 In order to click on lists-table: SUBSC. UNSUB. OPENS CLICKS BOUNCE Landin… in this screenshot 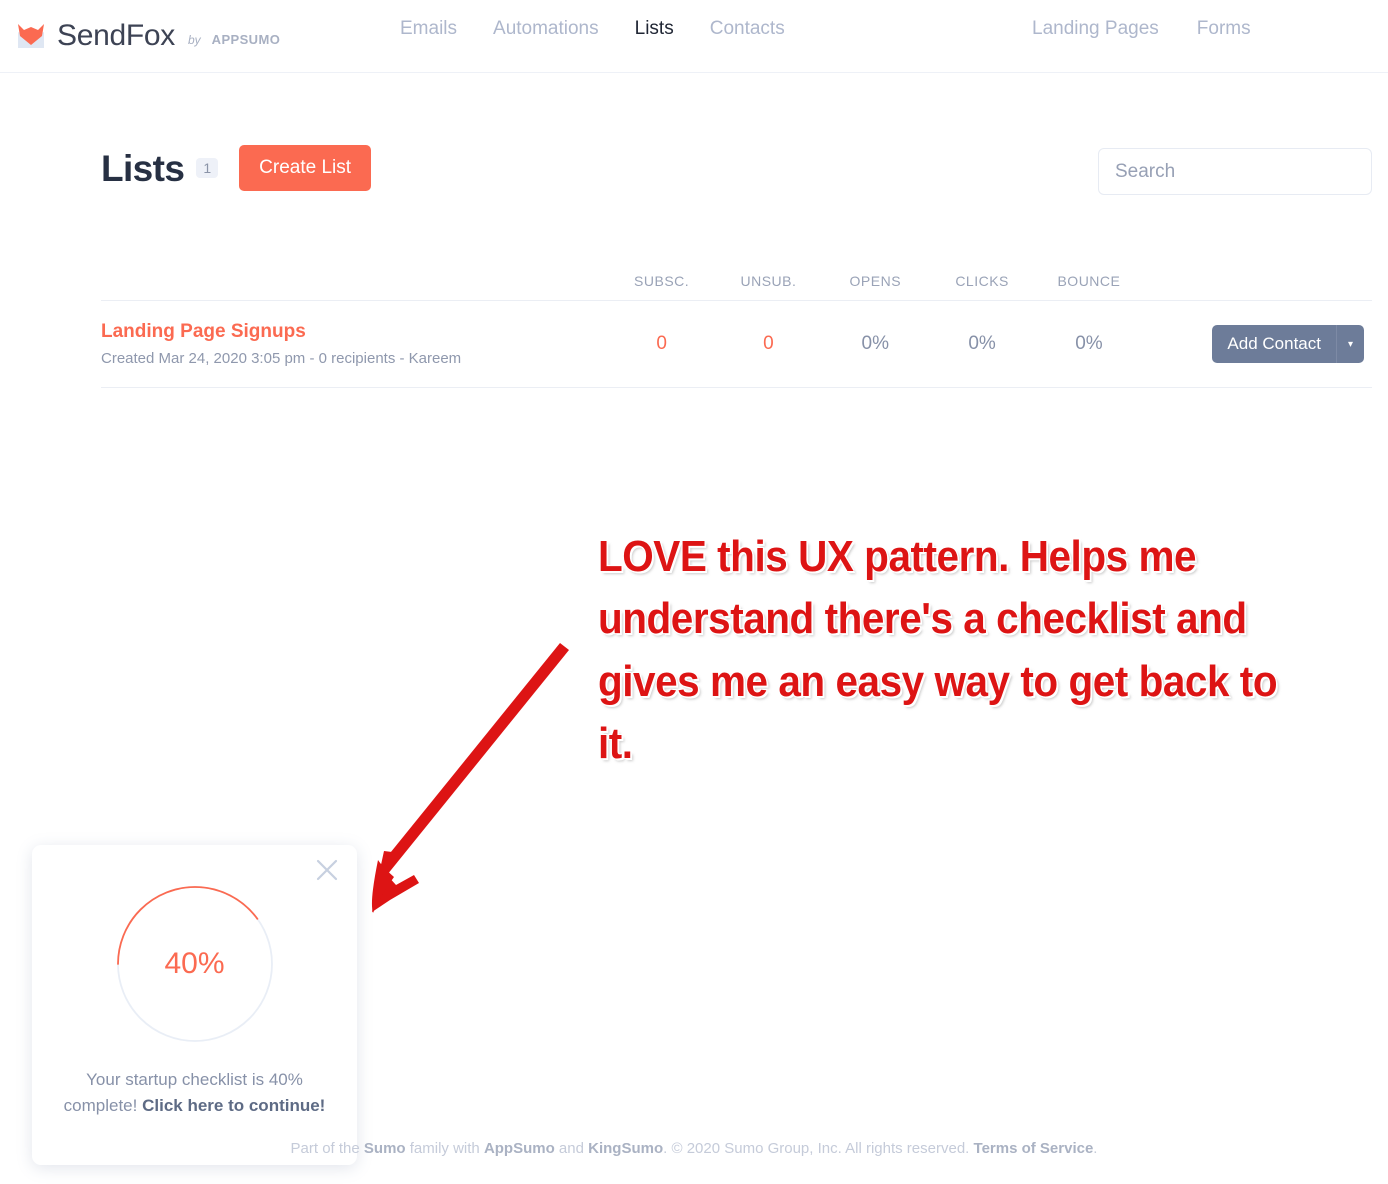, I will do `click(736, 328)`.